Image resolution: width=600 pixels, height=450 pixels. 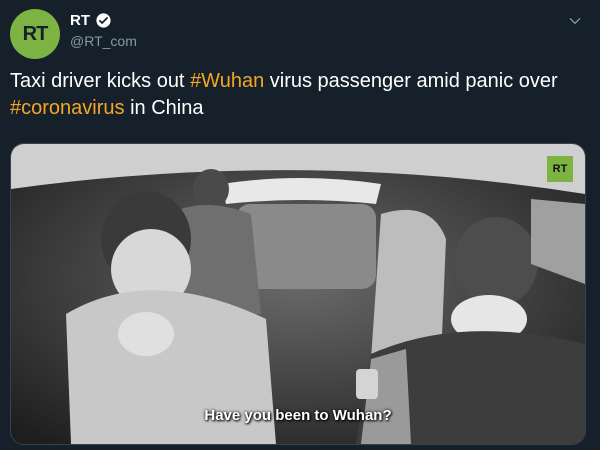 I want to click on account-handle: @RT_com, so click(x=103, y=41).